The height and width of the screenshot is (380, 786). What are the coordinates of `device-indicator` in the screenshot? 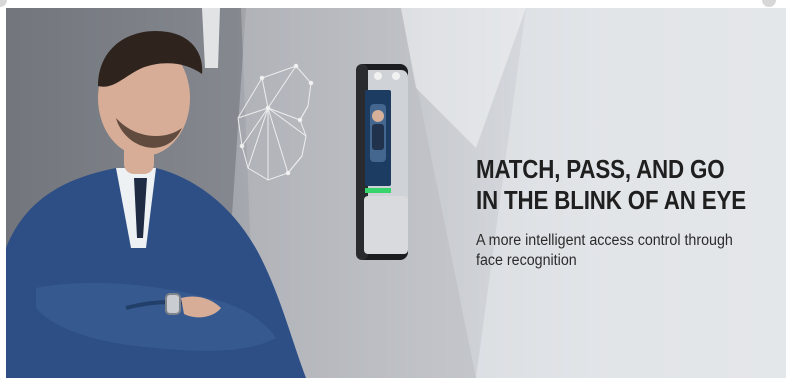 It's located at (378, 190).